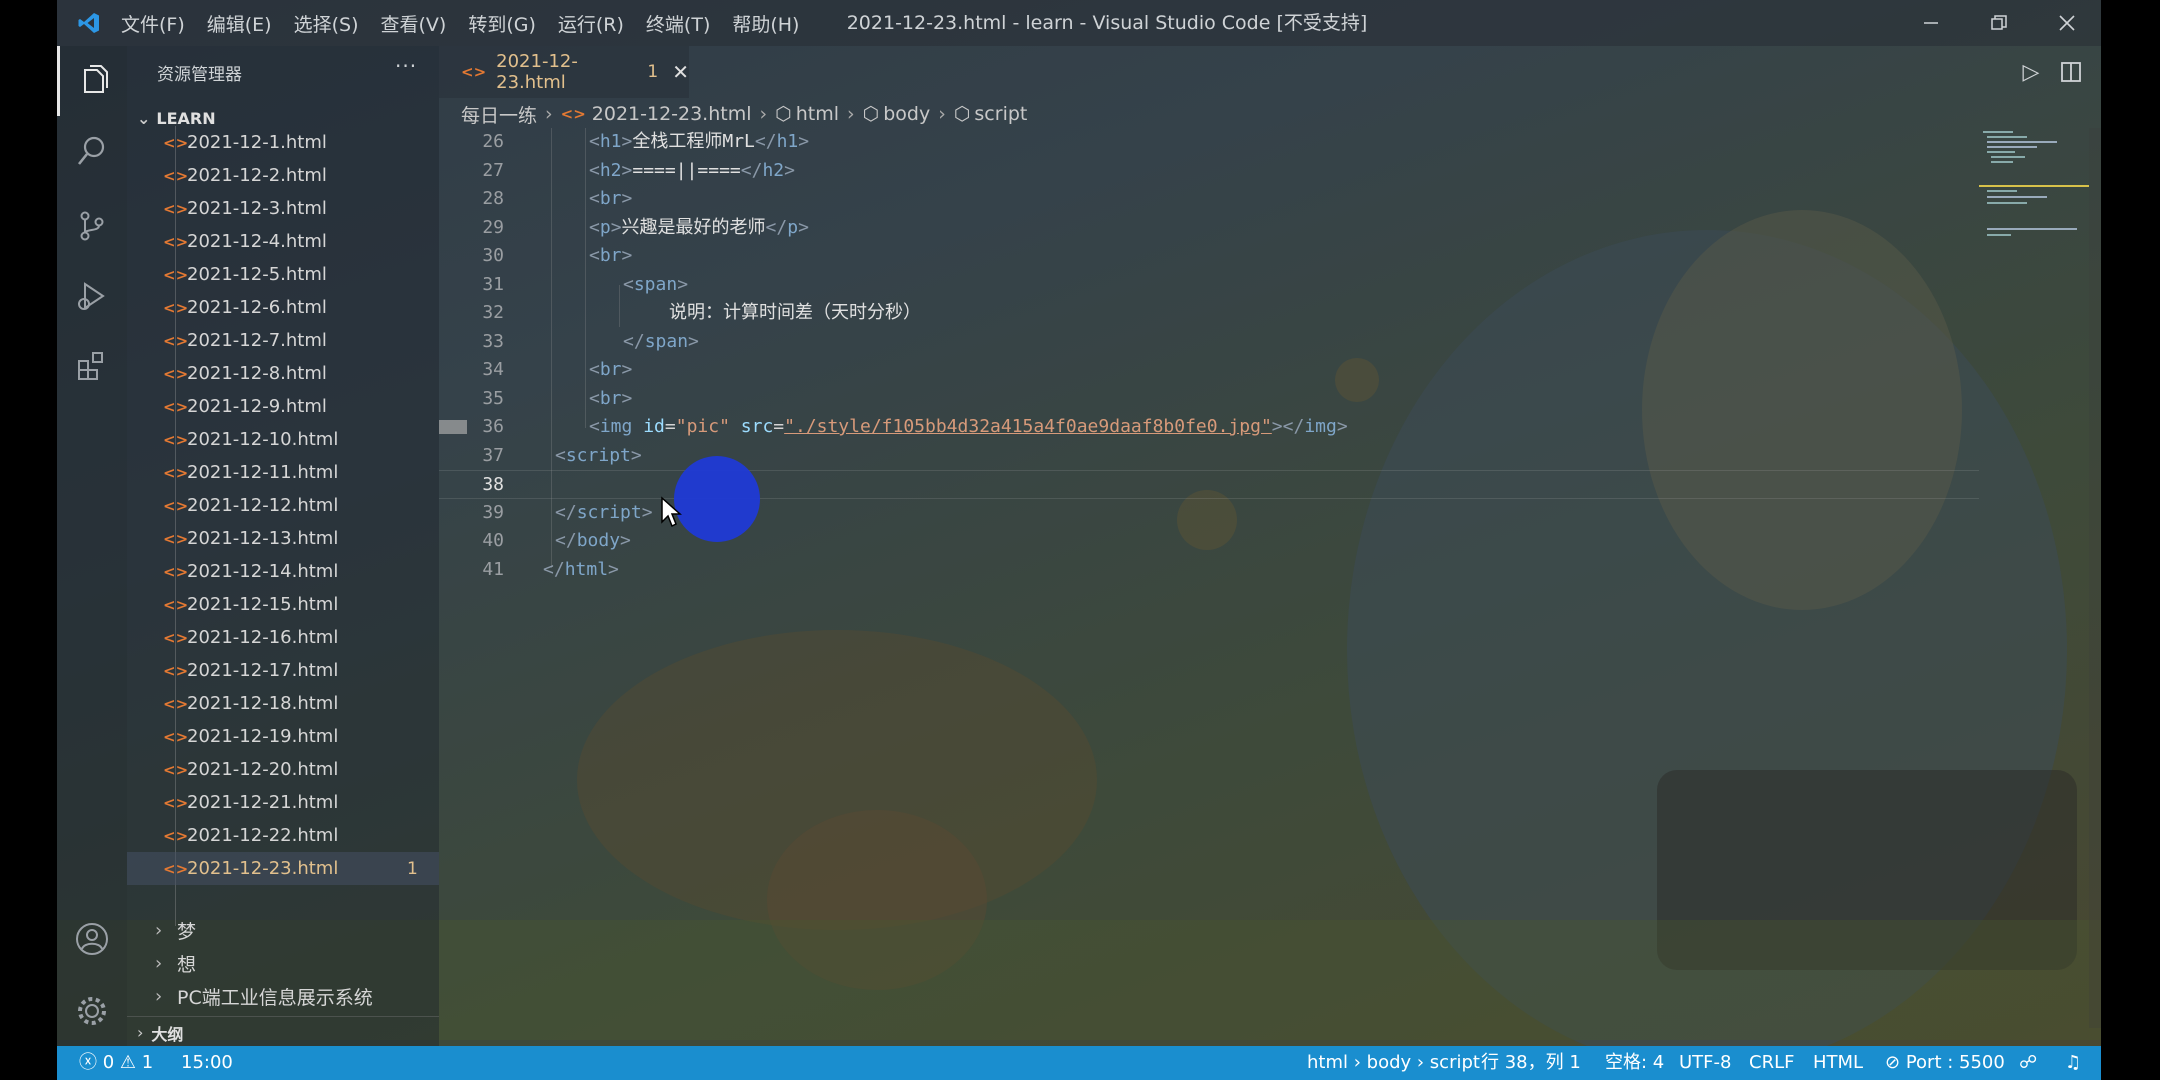 This screenshot has width=2160, height=1080. What do you see at coordinates (1771, 1063) in the screenshot?
I see `eol-status: CRLF` at bounding box center [1771, 1063].